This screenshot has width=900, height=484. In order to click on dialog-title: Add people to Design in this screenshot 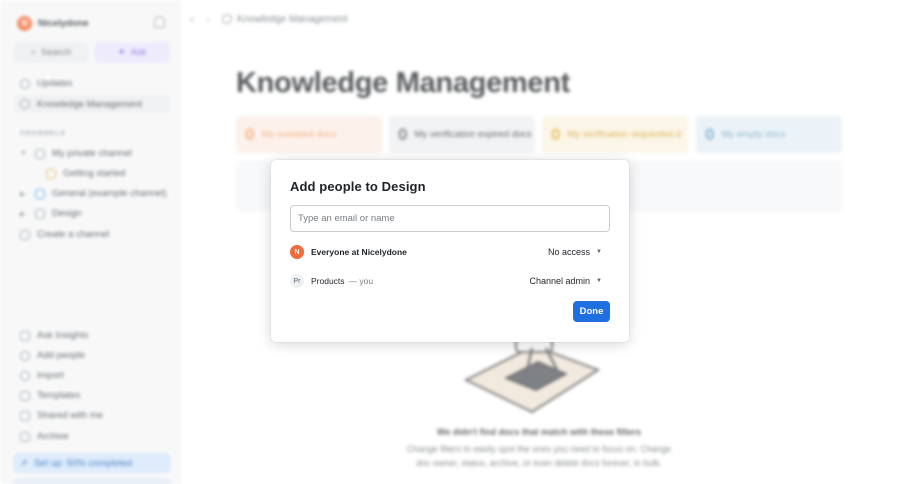, I will do `click(358, 186)`.